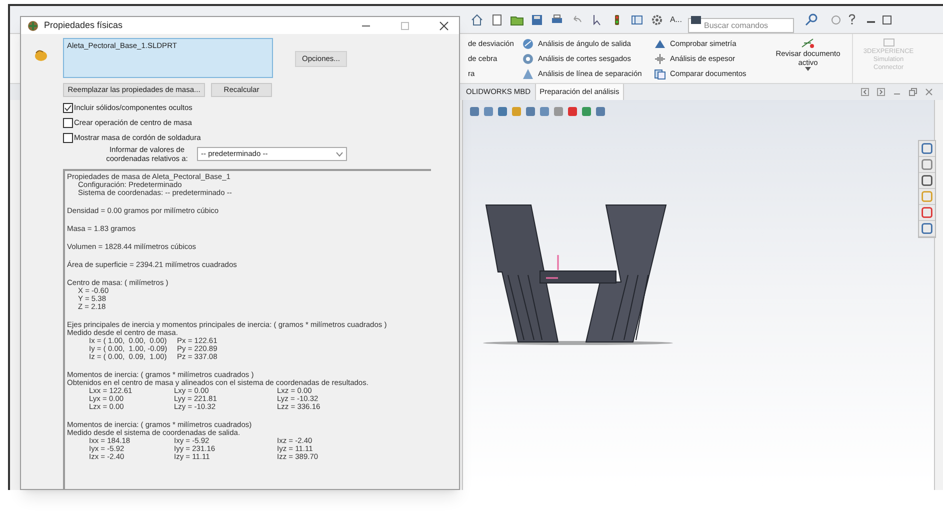 This screenshot has height=515, width=943. What do you see at coordinates (660, 74) in the screenshot?
I see `compare-icon` at bounding box center [660, 74].